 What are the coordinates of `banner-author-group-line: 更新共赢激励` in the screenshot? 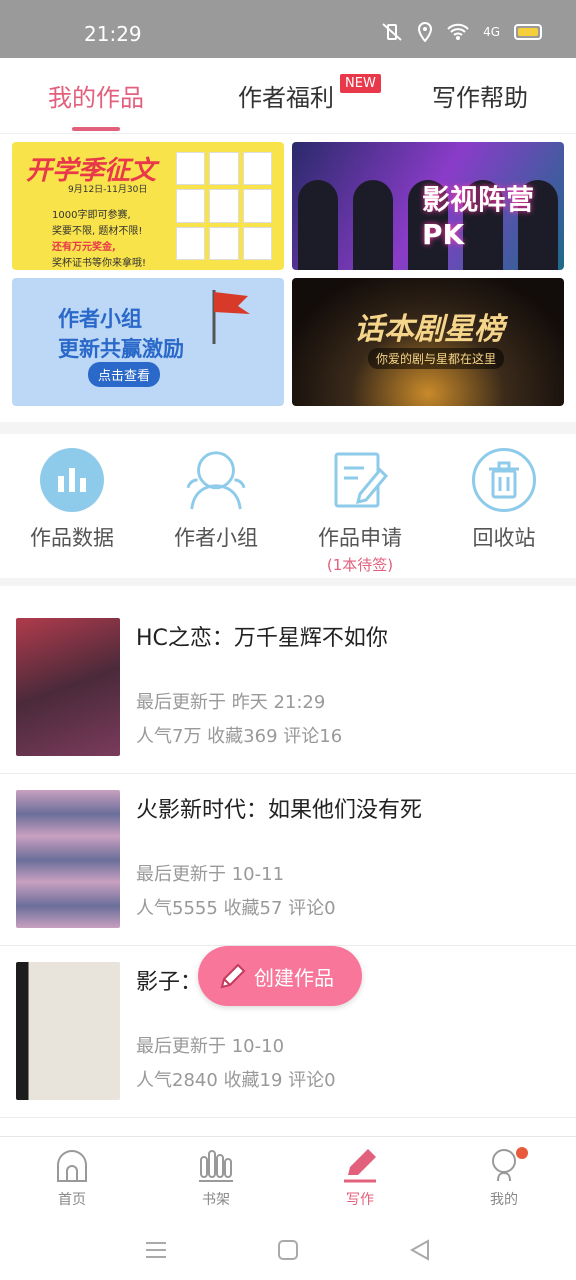 It's located at (121, 349).